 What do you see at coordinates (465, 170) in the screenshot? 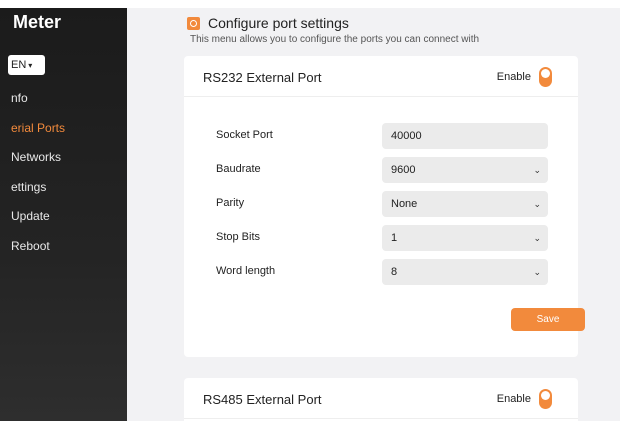
I see `baudrate-select: 9600 ⌄` at bounding box center [465, 170].